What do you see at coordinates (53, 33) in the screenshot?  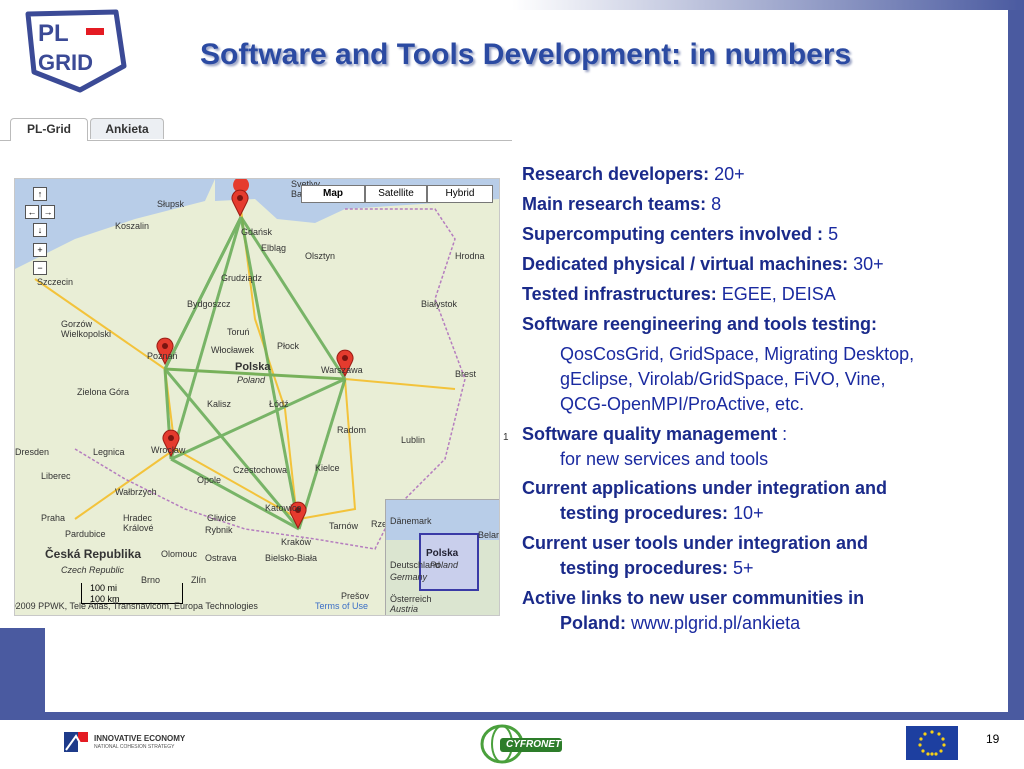 I see `logo-line1: PL` at bounding box center [53, 33].